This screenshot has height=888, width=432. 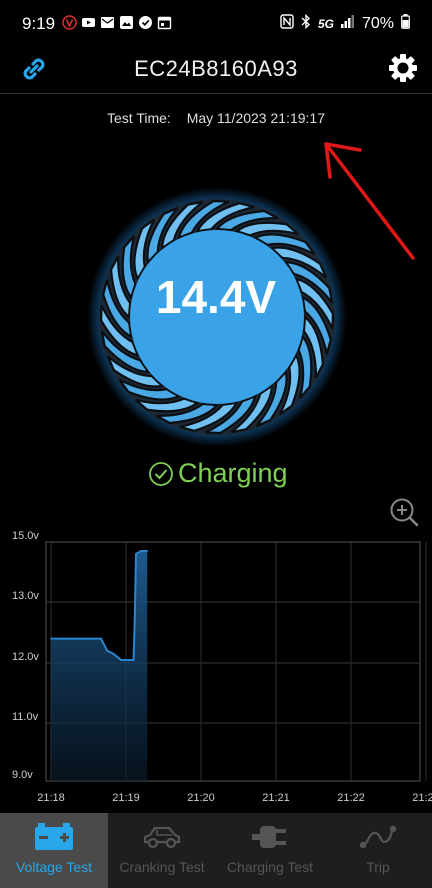 I want to click on test-time: Test Time: May 11/2023 21:19:17, so click(x=216, y=118).